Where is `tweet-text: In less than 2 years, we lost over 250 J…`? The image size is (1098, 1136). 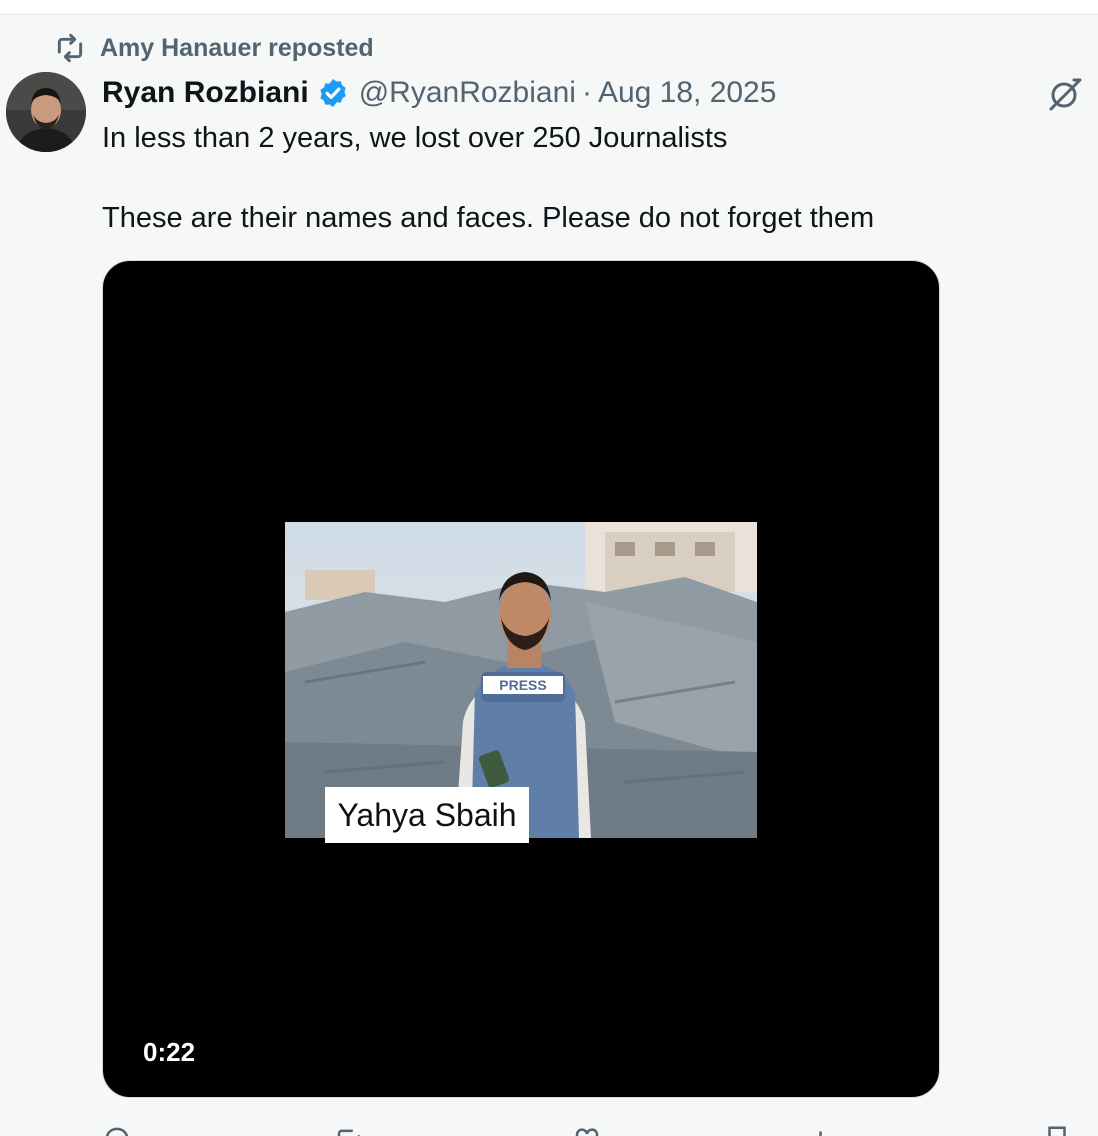 tweet-text: In less than 2 years, we lost over 250 J… is located at coordinates (552, 178).